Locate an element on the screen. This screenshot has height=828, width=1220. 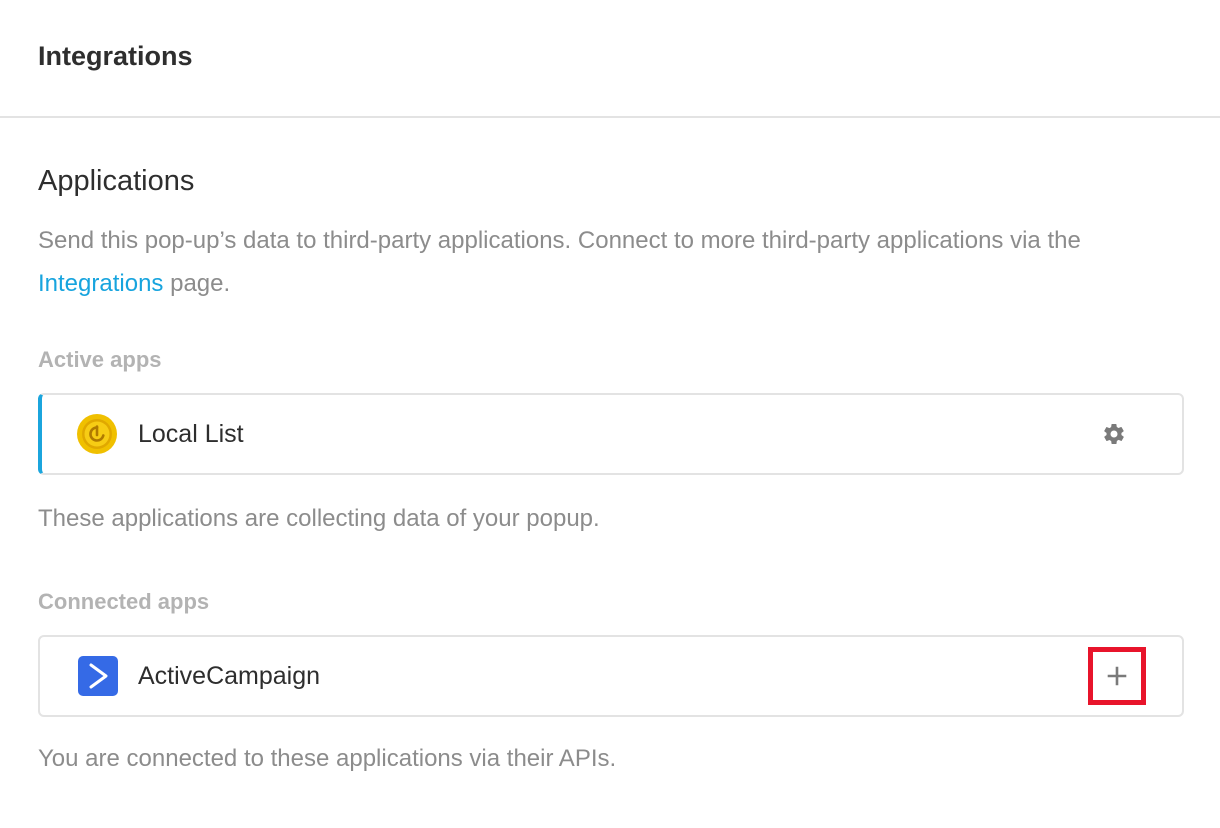
description-suffix: page. is located at coordinates (200, 283).